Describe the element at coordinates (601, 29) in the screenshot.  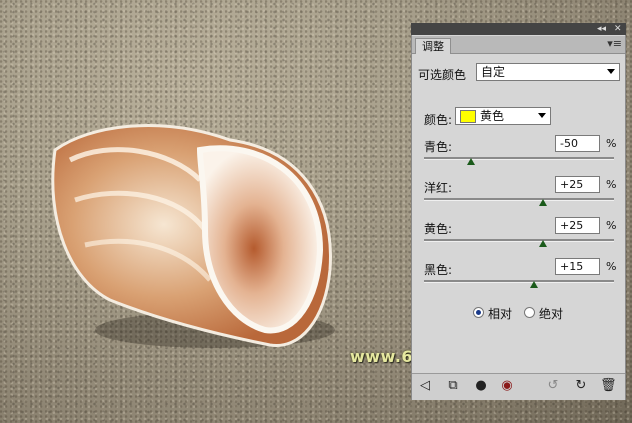
I see `double-chevron-right-icon: ◂◂` at that location.